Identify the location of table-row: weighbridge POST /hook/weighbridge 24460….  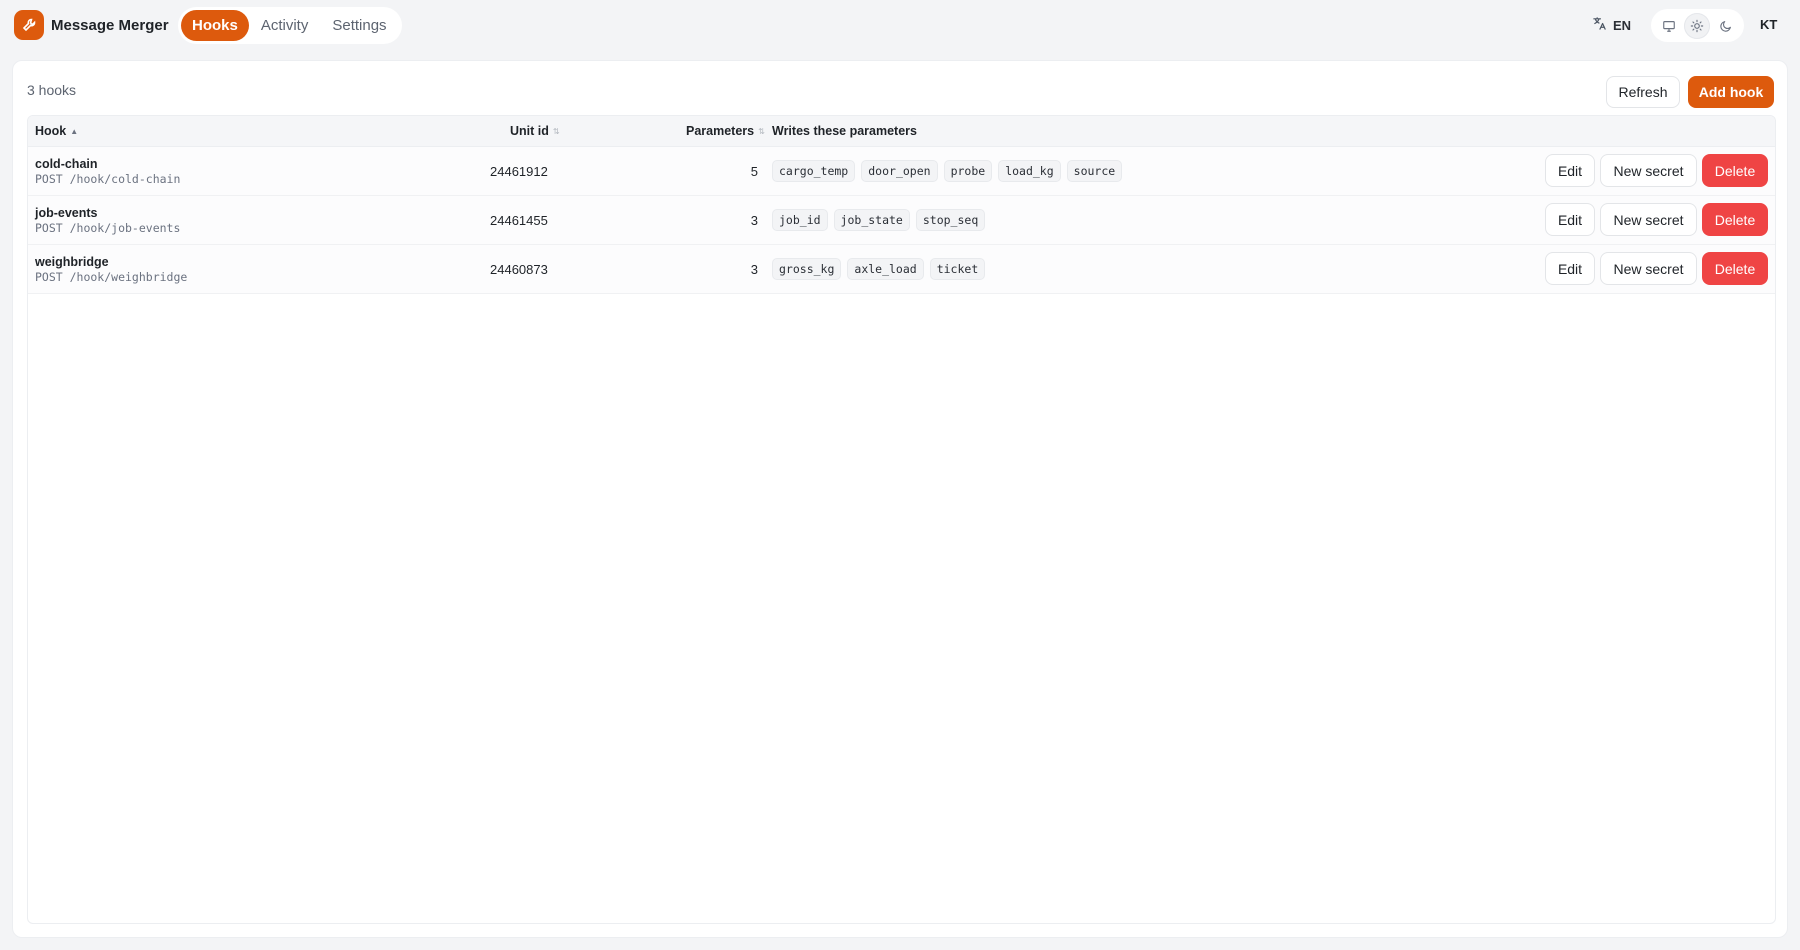
(901, 269).